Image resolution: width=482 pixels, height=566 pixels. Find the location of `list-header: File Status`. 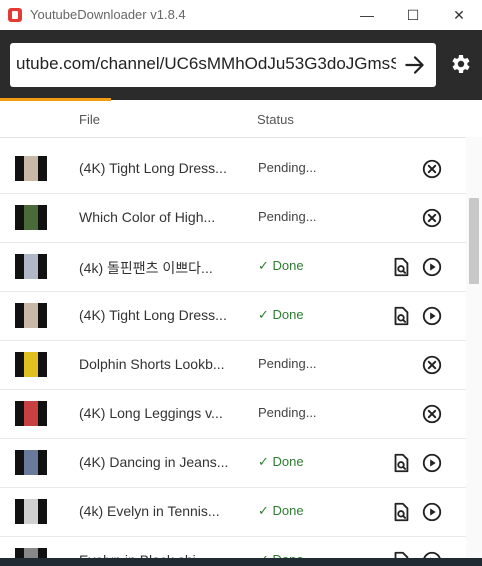

list-header: File Status is located at coordinates (233, 119).